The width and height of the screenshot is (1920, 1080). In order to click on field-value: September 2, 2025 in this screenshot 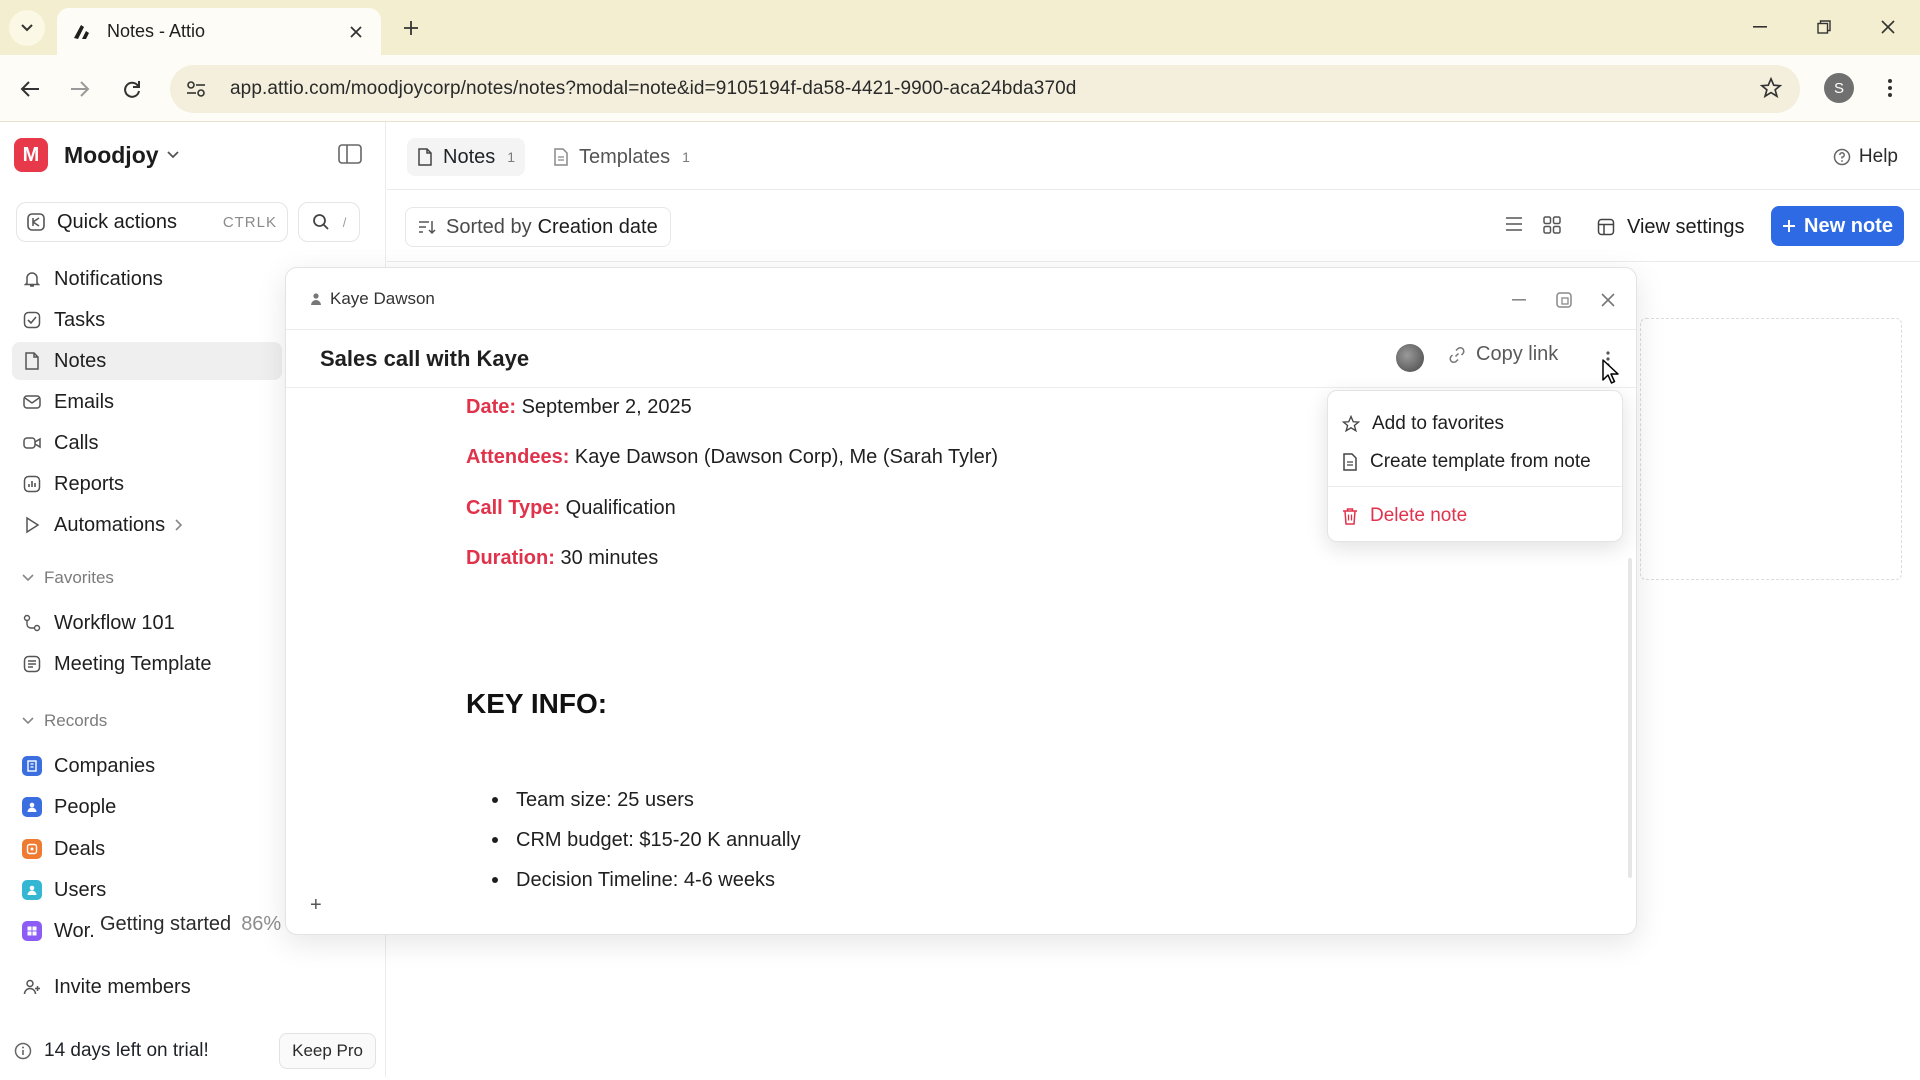, I will do `click(606, 407)`.